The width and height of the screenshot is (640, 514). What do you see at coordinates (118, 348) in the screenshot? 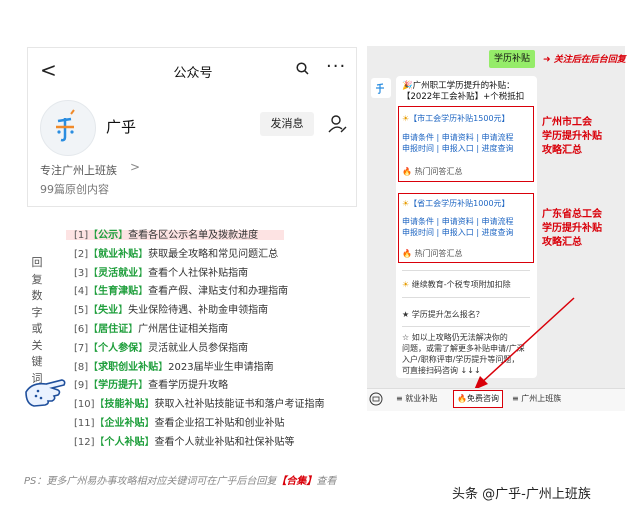
I see `keyword: 个人参保` at bounding box center [118, 348].